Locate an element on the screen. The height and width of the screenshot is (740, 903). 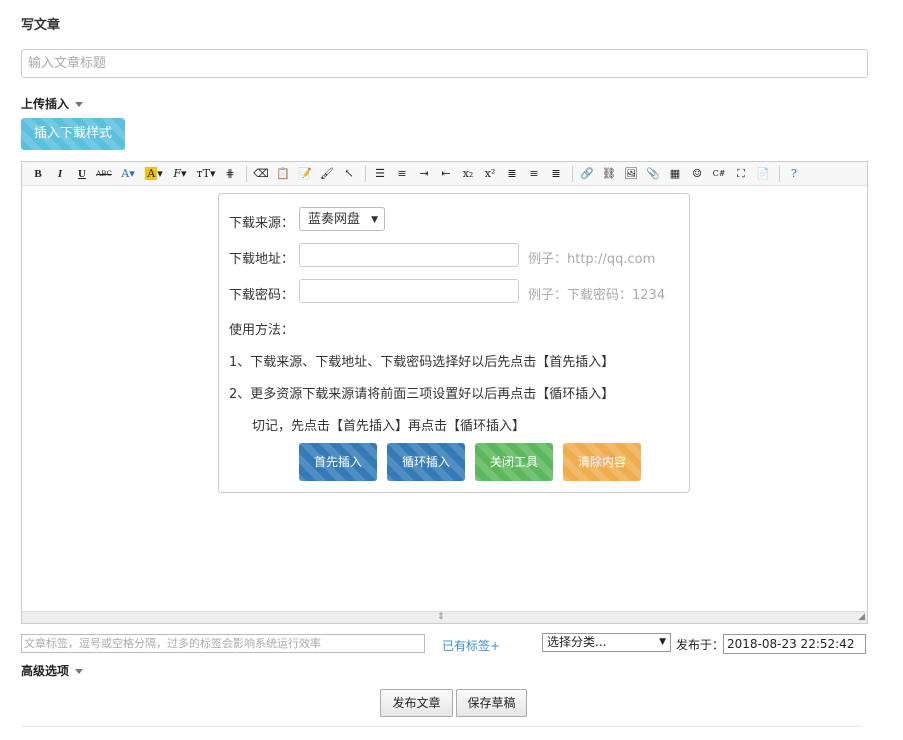
superscript-icon: x² is located at coordinates (490, 174).